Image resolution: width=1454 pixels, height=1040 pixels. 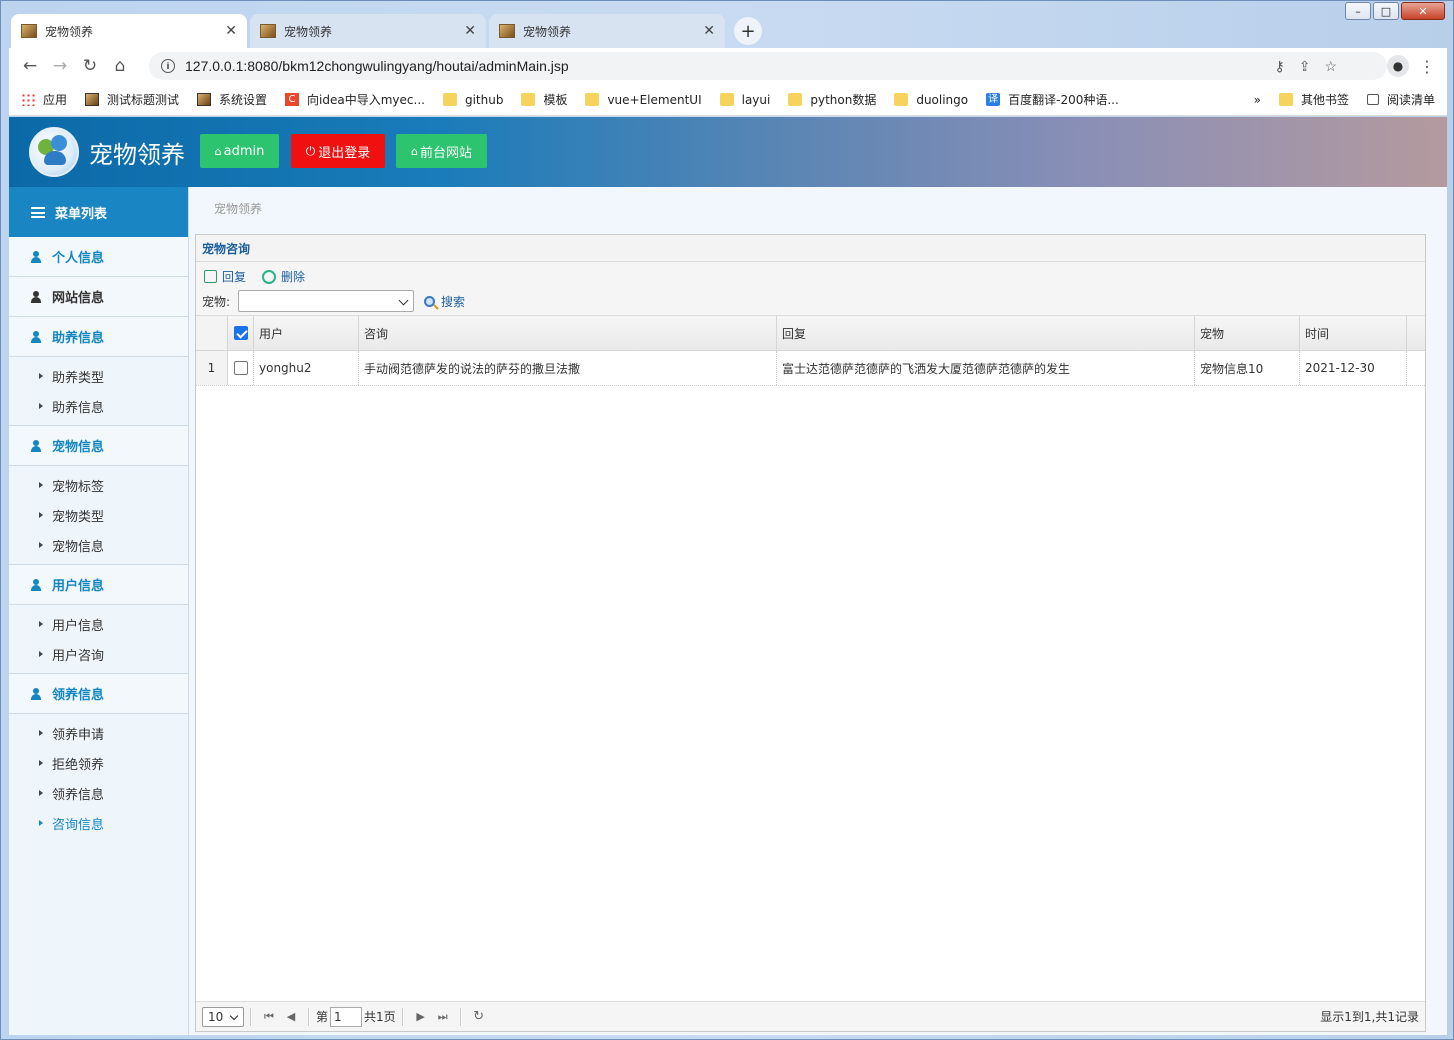 What do you see at coordinates (38, 212) in the screenshot?
I see `list-icon` at bounding box center [38, 212].